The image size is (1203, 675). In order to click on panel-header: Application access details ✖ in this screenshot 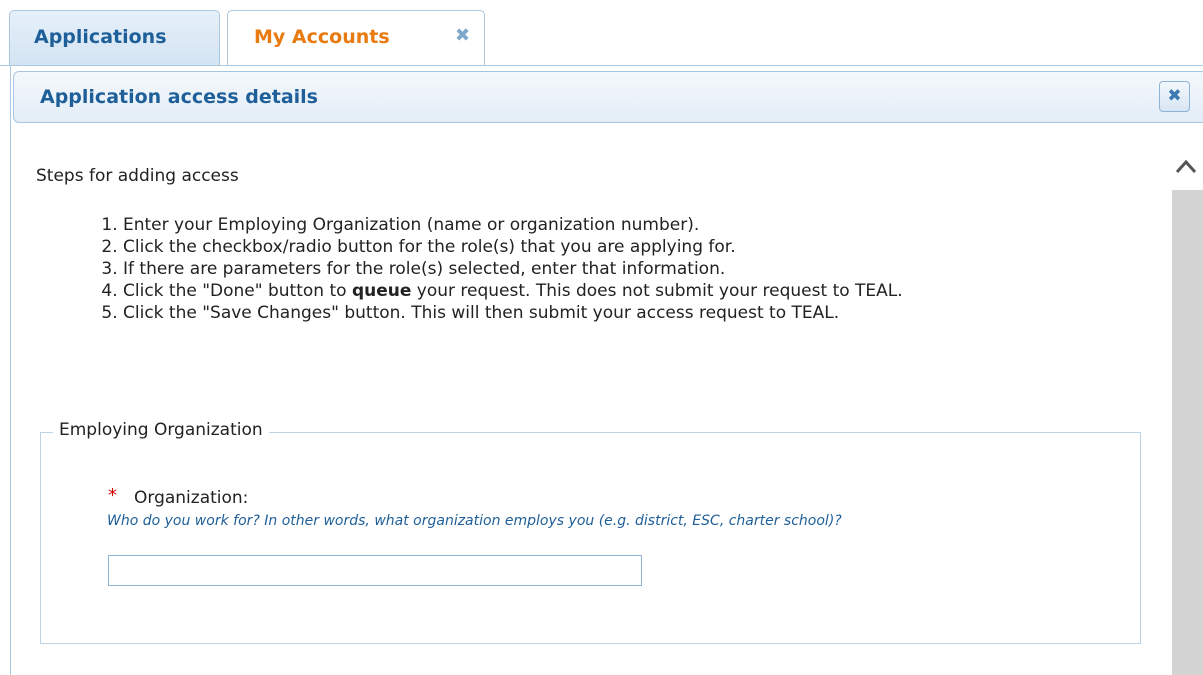, I will do `click(608, 97)`.